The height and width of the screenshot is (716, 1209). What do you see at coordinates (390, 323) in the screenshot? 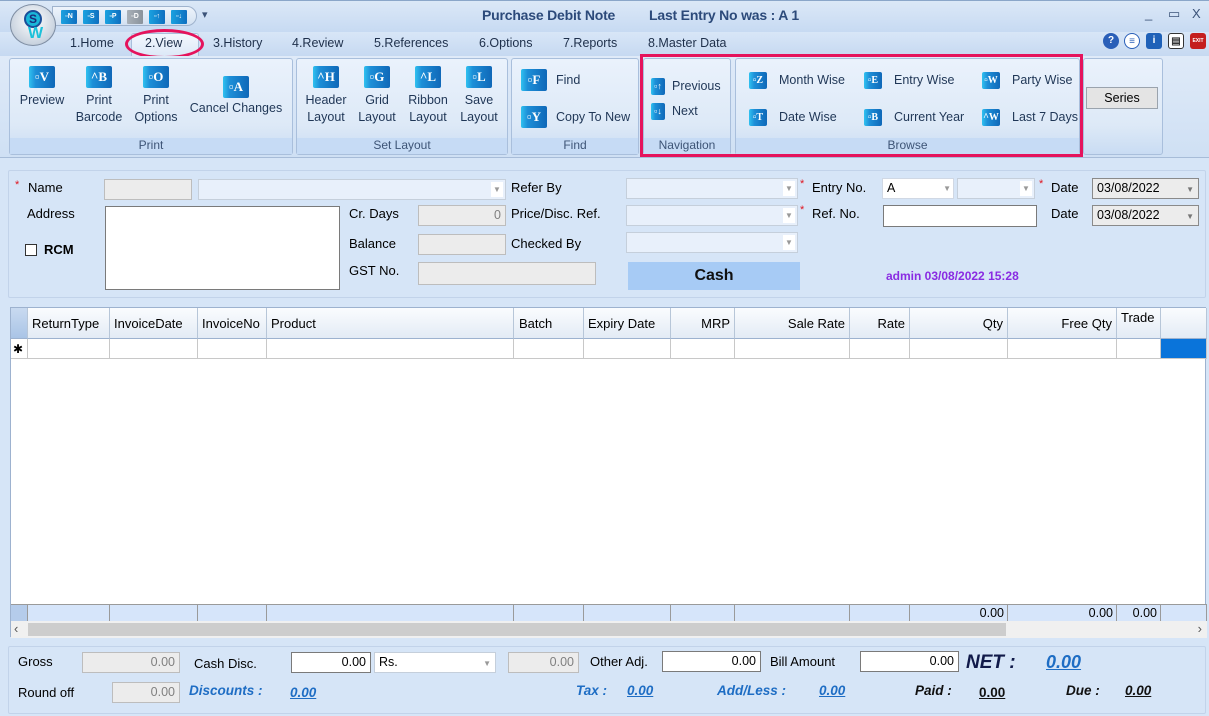
I see `column-header-product: Product` at bounding box center [390, 323].